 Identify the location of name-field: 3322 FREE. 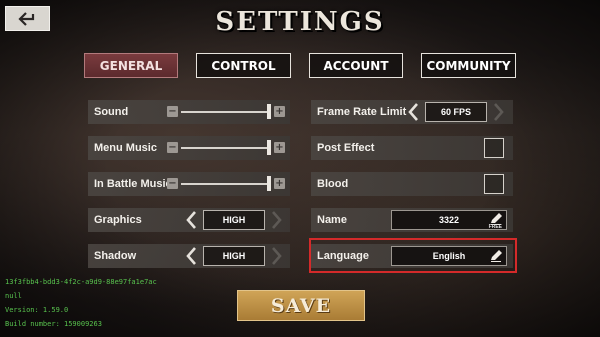
(449, 220).